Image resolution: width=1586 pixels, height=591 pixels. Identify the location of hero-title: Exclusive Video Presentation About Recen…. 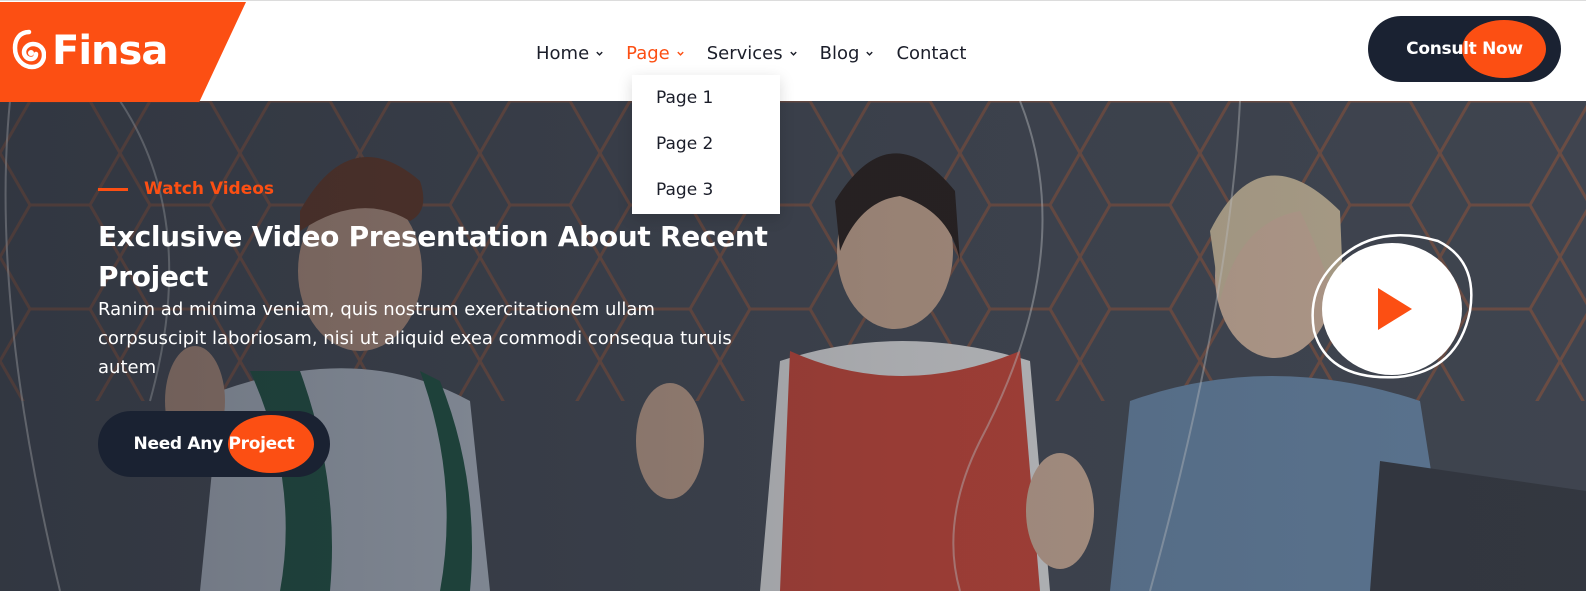
(433, 256).